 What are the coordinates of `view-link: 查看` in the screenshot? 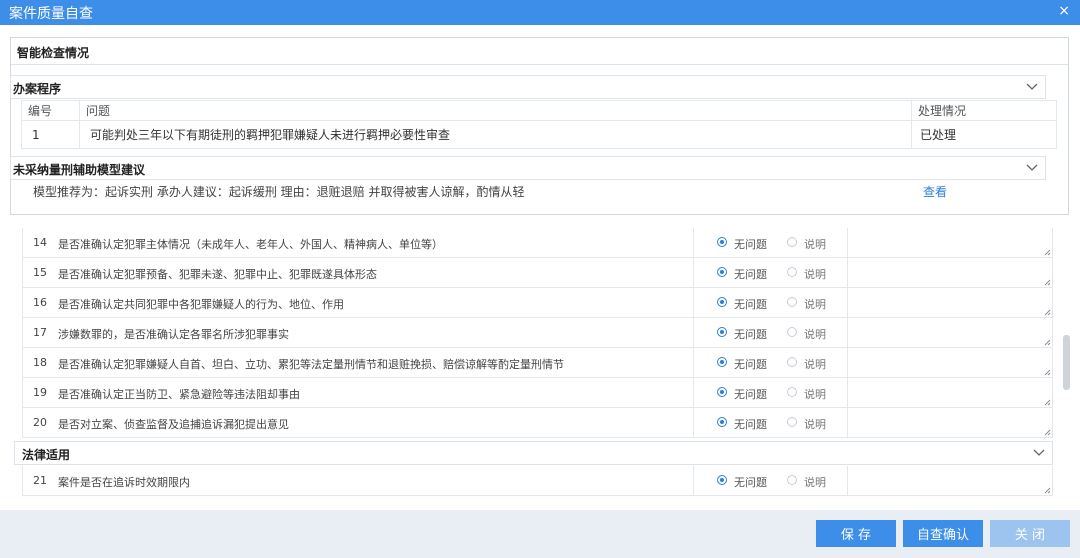 It's located at (935, 191).